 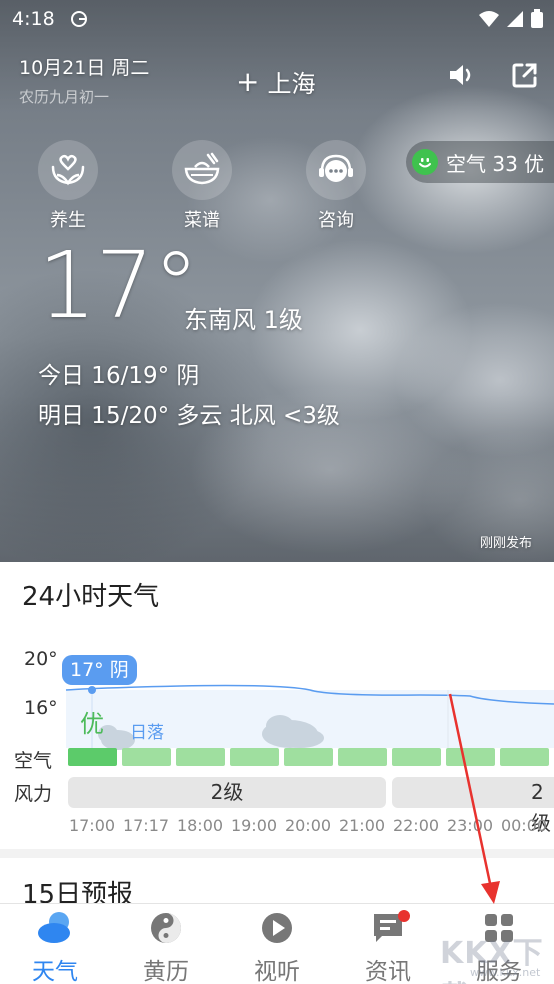 What do you see at coordinates (243, 320) in the screenshot?
I see `current-wind: 东南风 1级` at bounding box center [243, 320].